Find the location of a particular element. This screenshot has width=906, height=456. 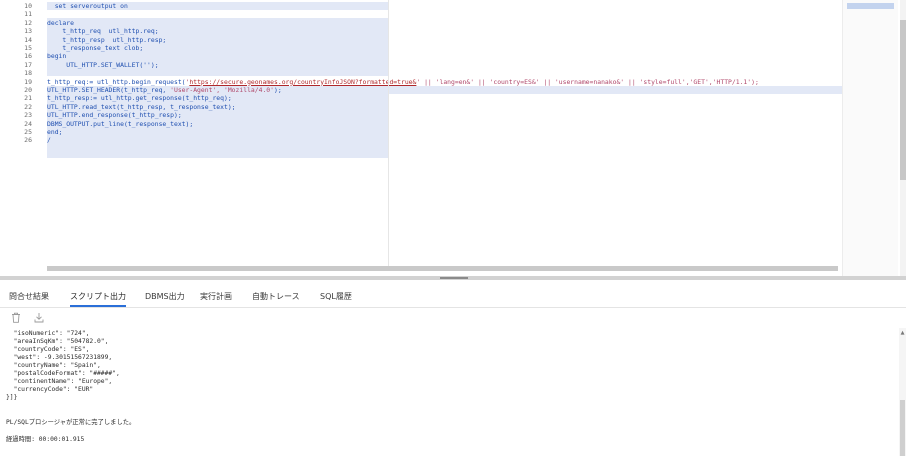

editor-divider is located at coordinates (388, 133).